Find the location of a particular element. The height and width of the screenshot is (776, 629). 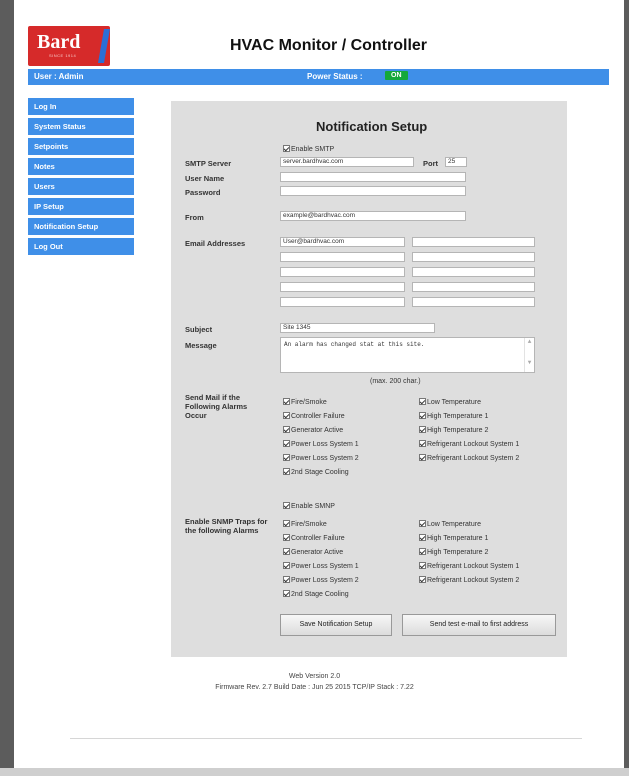

alarm-checkbox-power-loss-2: Power Loss System 2 is located at coordinates (321, 458).